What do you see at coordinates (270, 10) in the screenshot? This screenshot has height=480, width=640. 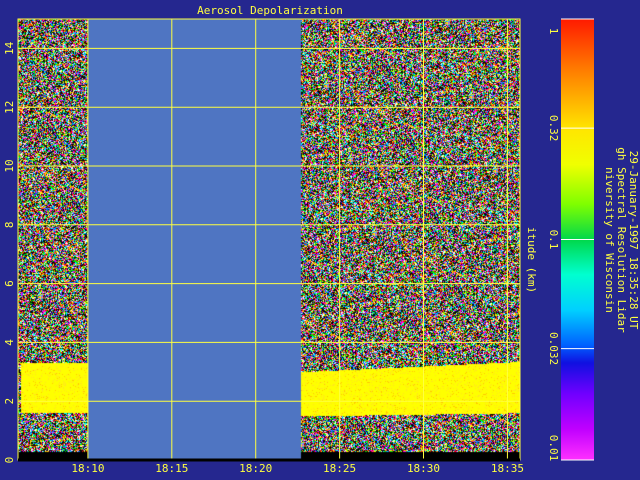 I see `chart-title: Aerosol Depolarization` at bounding box center [270, 10].